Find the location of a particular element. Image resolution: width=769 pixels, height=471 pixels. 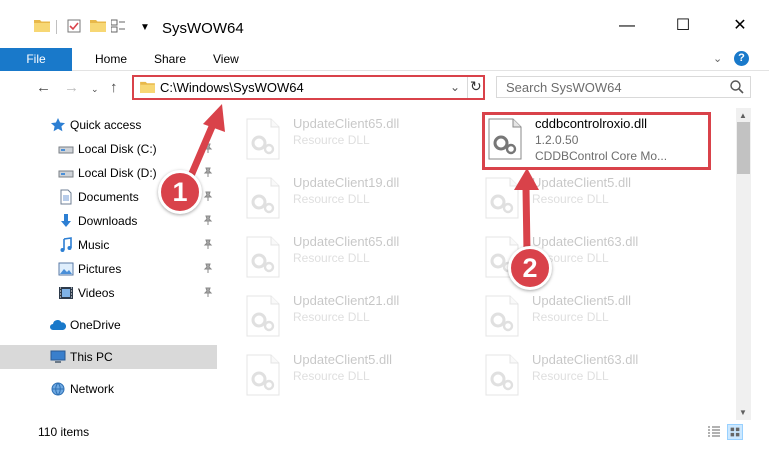

sidebar-item-videos: Videos is located at coordinates (108, 293).